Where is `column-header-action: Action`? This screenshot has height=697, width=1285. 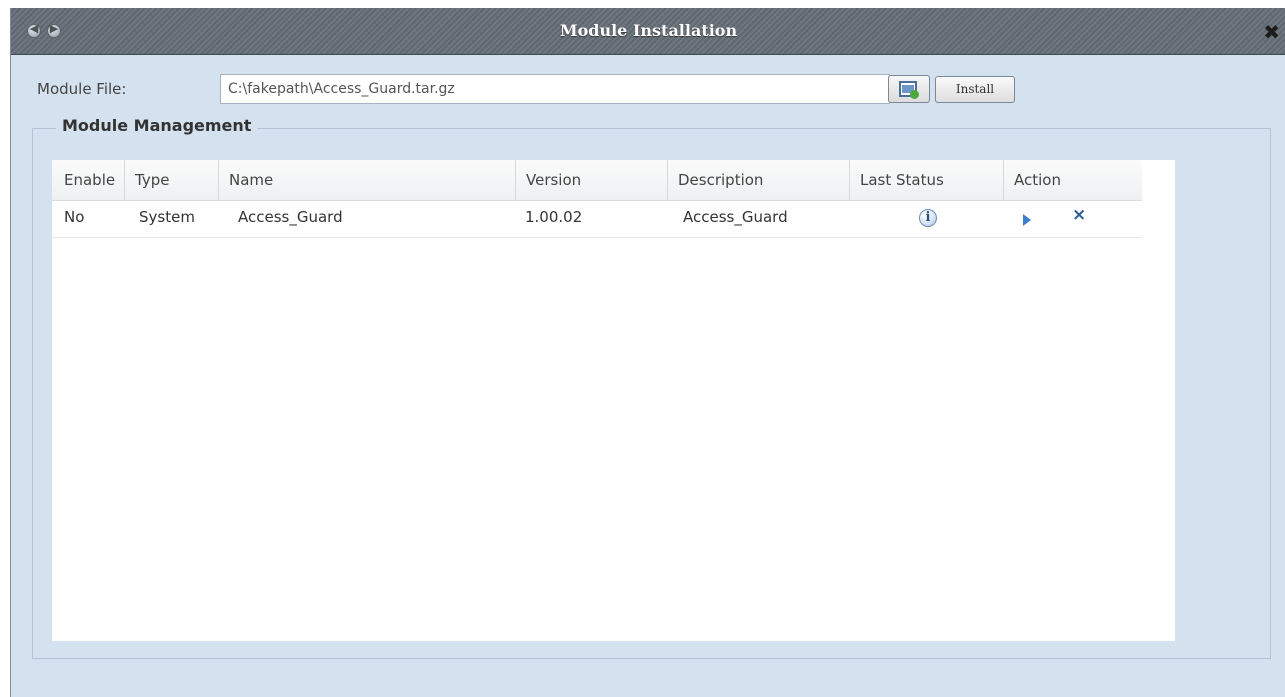 column-header-action: Action is located at coordinates (1071, 180).